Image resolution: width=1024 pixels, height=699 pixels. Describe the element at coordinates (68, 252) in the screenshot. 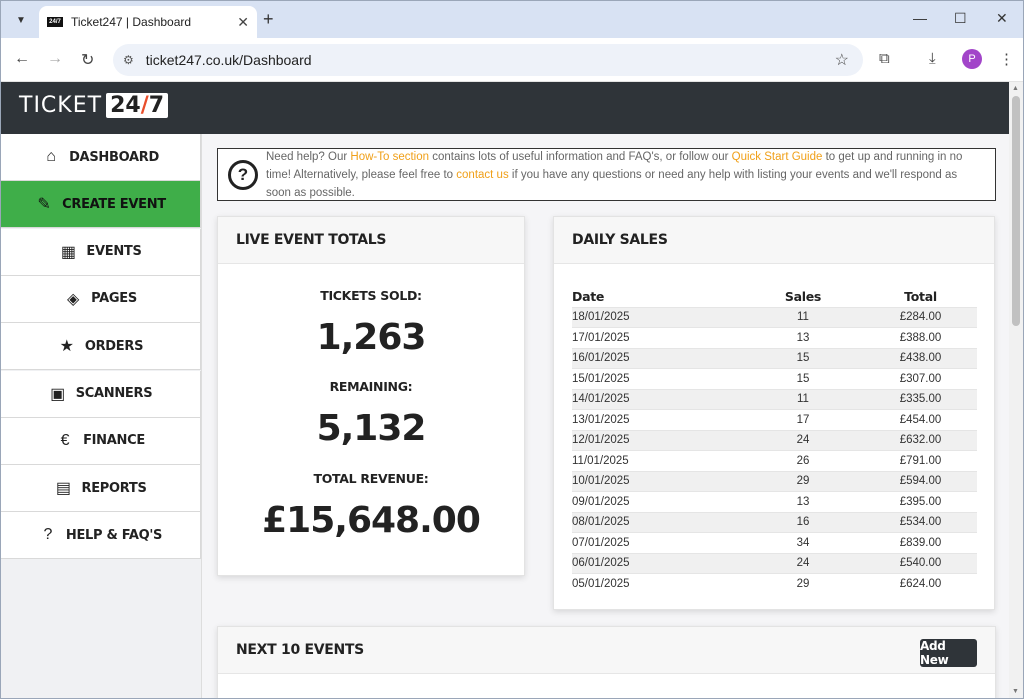

I see `calendar-icon: ▦` at that location.